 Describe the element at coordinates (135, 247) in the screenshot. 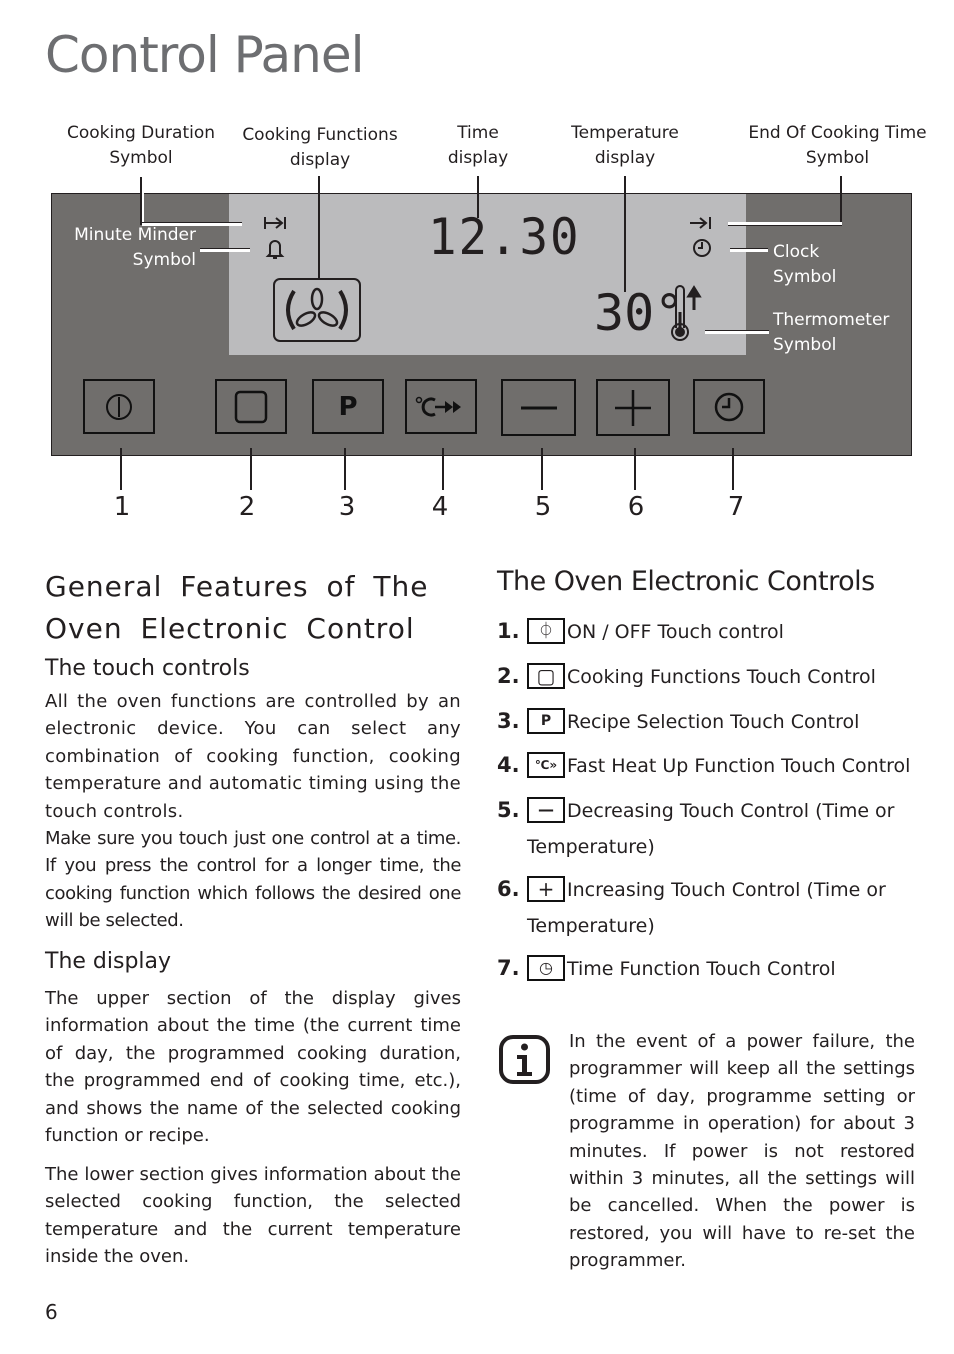

I see `callout-minute-minder: Minute Minder Symbol` at that location.